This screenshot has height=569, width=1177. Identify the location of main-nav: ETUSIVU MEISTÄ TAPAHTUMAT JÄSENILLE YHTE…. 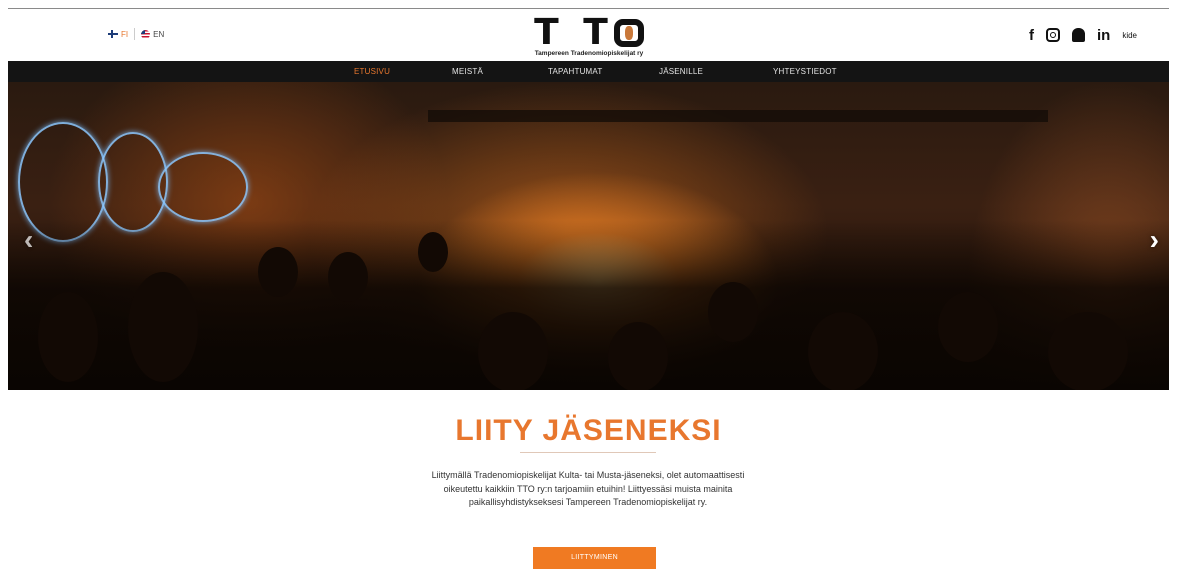
(588, 71).